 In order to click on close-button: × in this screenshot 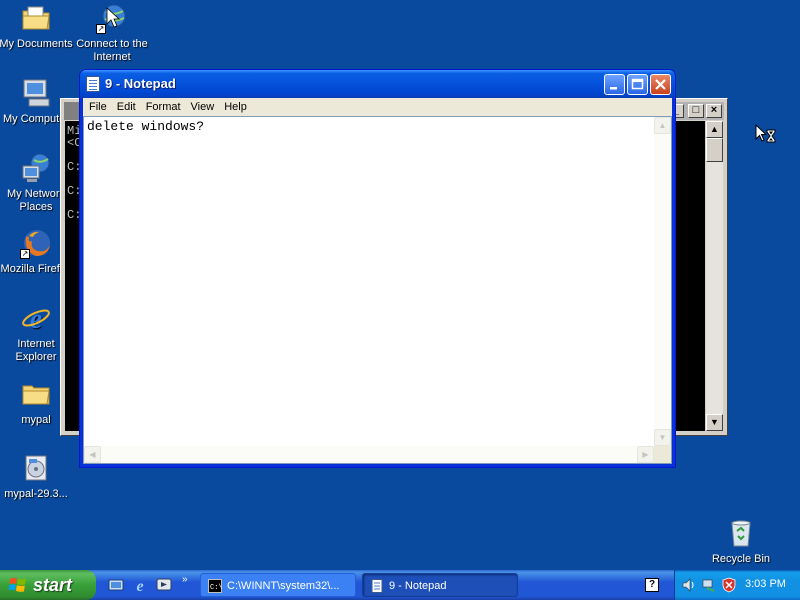, I will do `click(714, 111)`.